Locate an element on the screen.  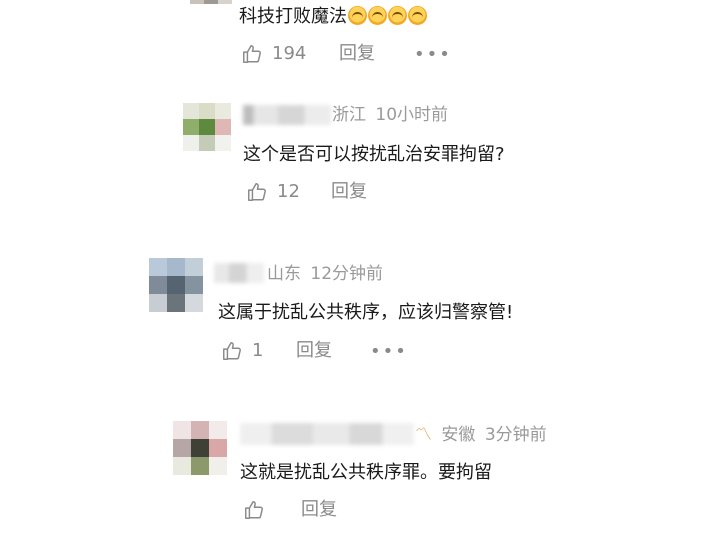
comment-location: 安徽 is located at coordinates (458, 435).